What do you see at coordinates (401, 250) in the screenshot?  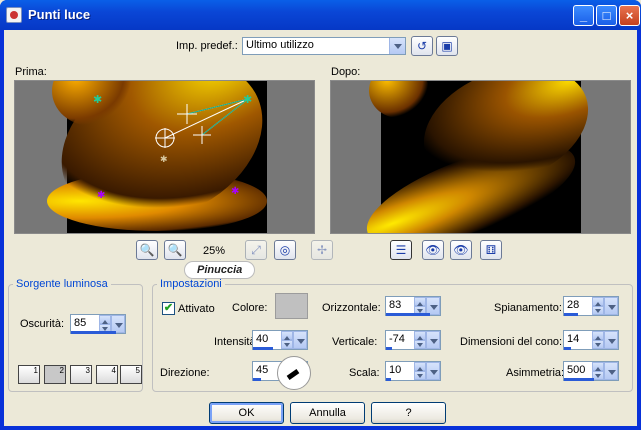 I see `reset-list-icon: ☰` at bounding box center [401, 250].